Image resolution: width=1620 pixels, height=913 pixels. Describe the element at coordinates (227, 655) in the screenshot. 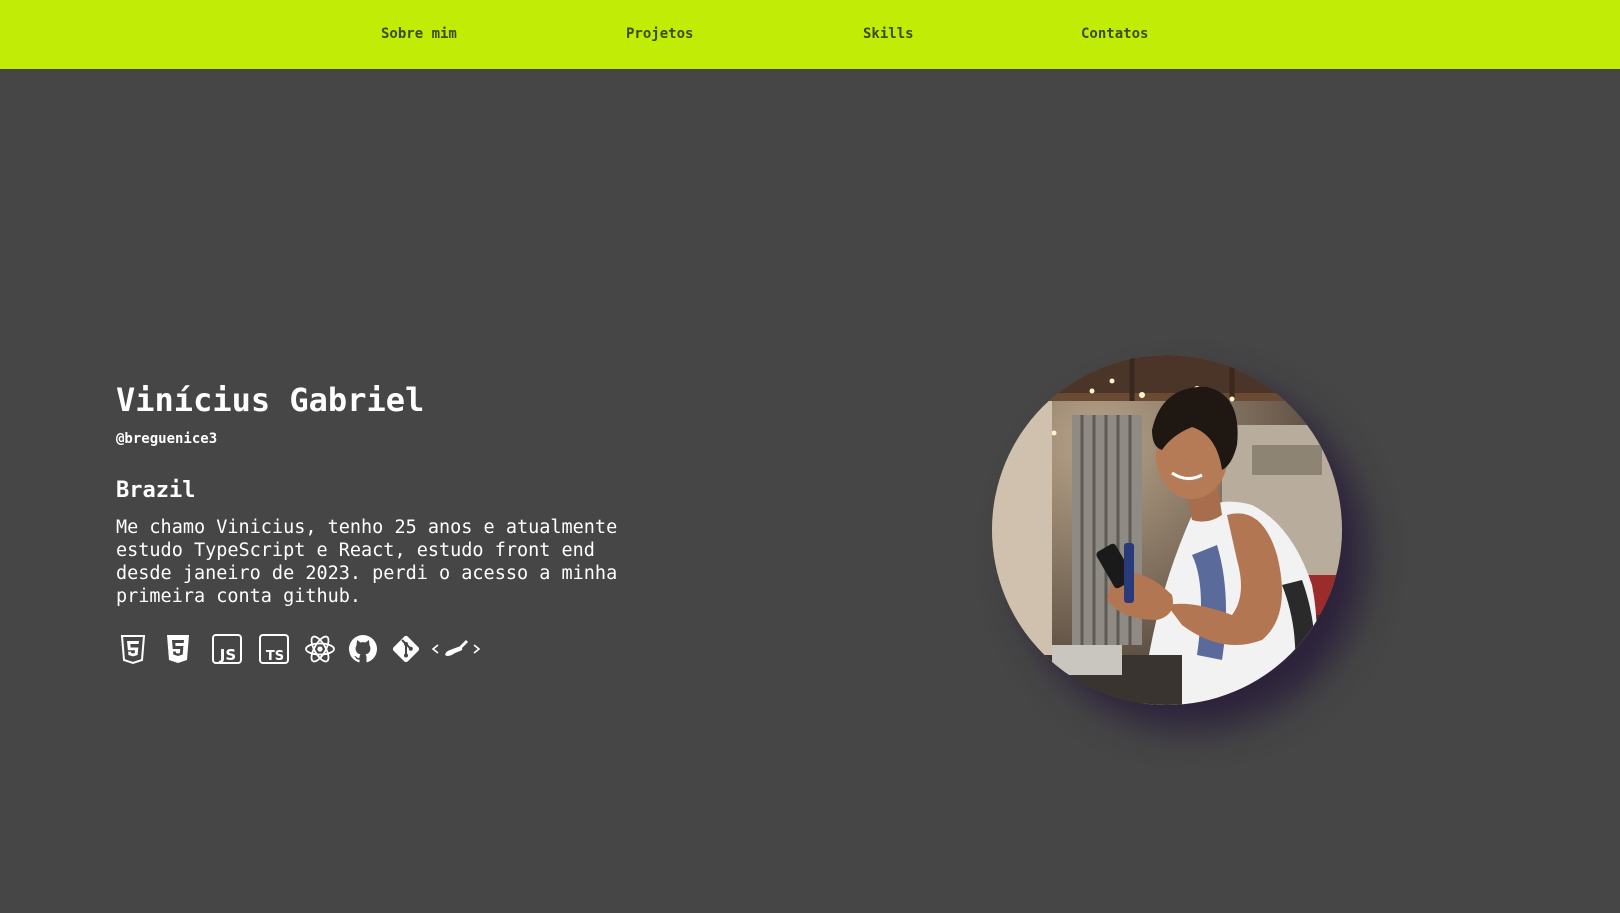

I see `svg-text: JS` at that location.